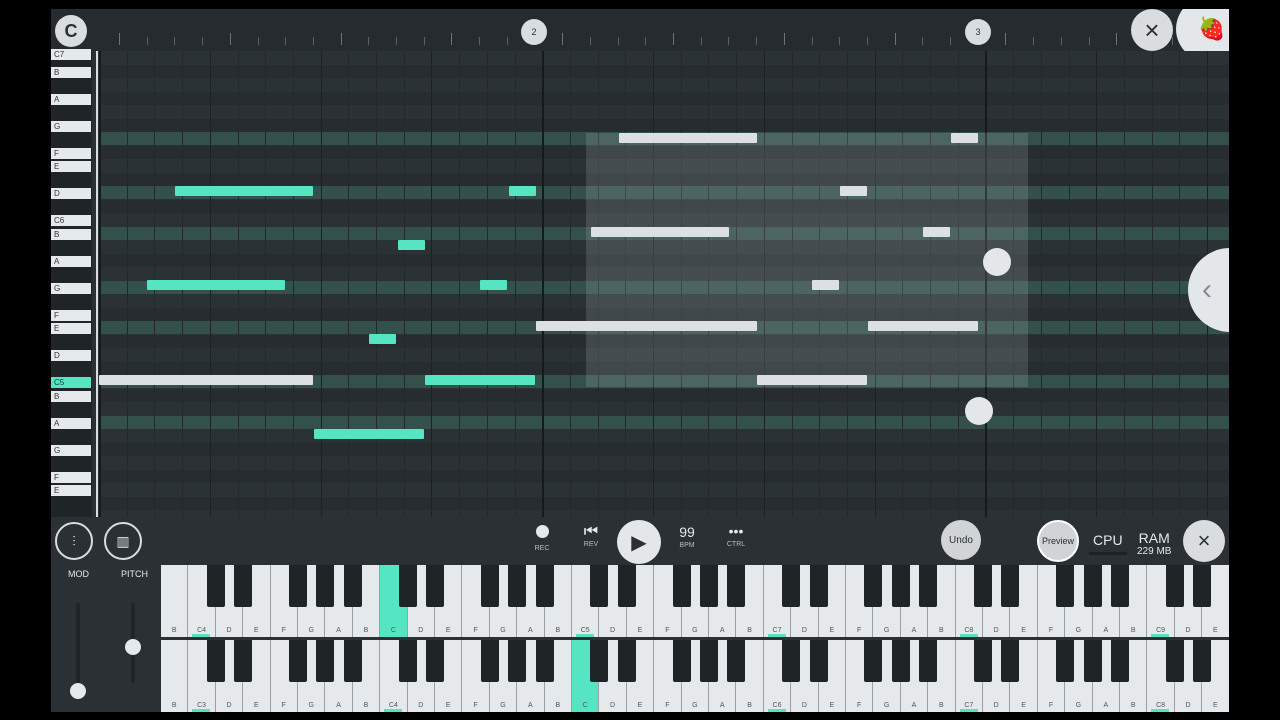 The width and height of the screenshot is (1280, 720). What do you see at coordinates (123, 541) in the screenshot?
I see `piano-icon: ▥` at bounding box center [123, 541].